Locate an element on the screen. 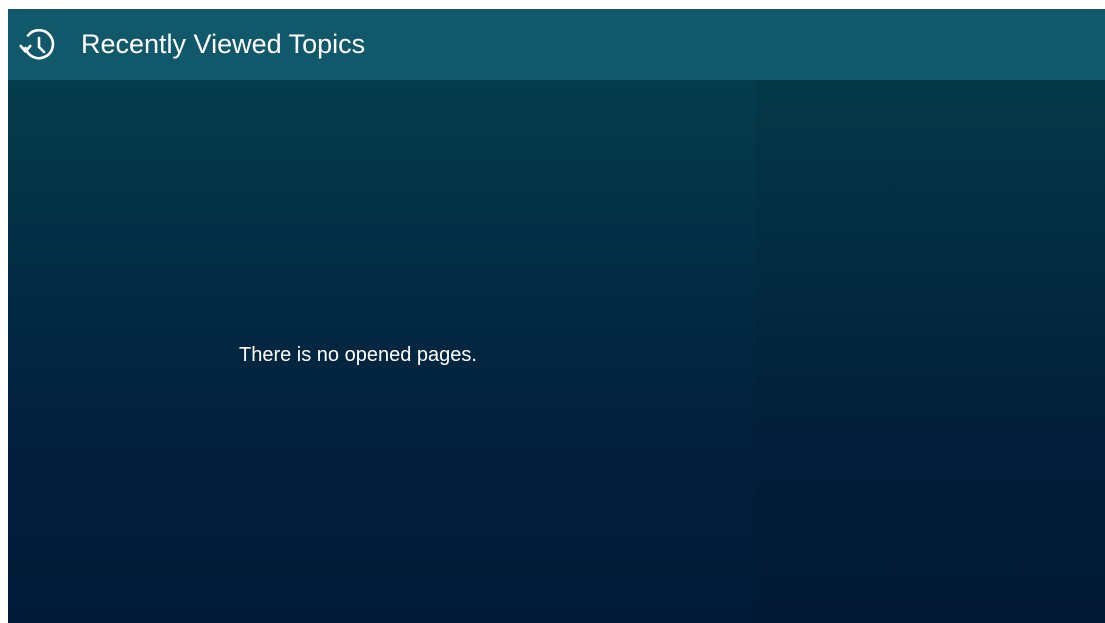  empty-state-message: There is no opened pages. is located at coordinates (358, 355).